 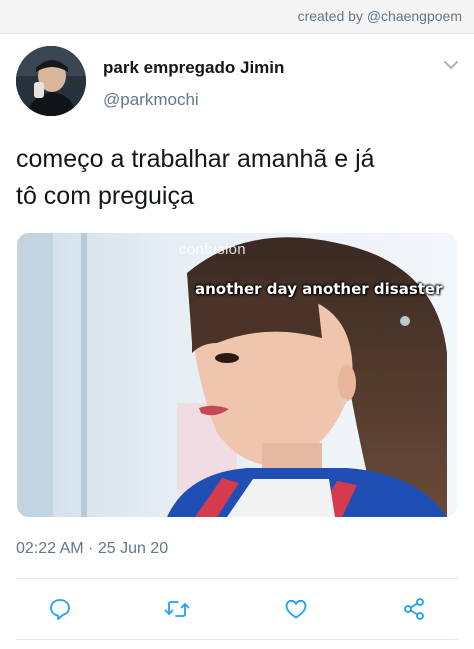 What do you see at coordinates (92, 549) in the screenshot?
I see `tweet-timestamp: 02:22 AM · 25 Jun 20` at bounding box center [92, 549].